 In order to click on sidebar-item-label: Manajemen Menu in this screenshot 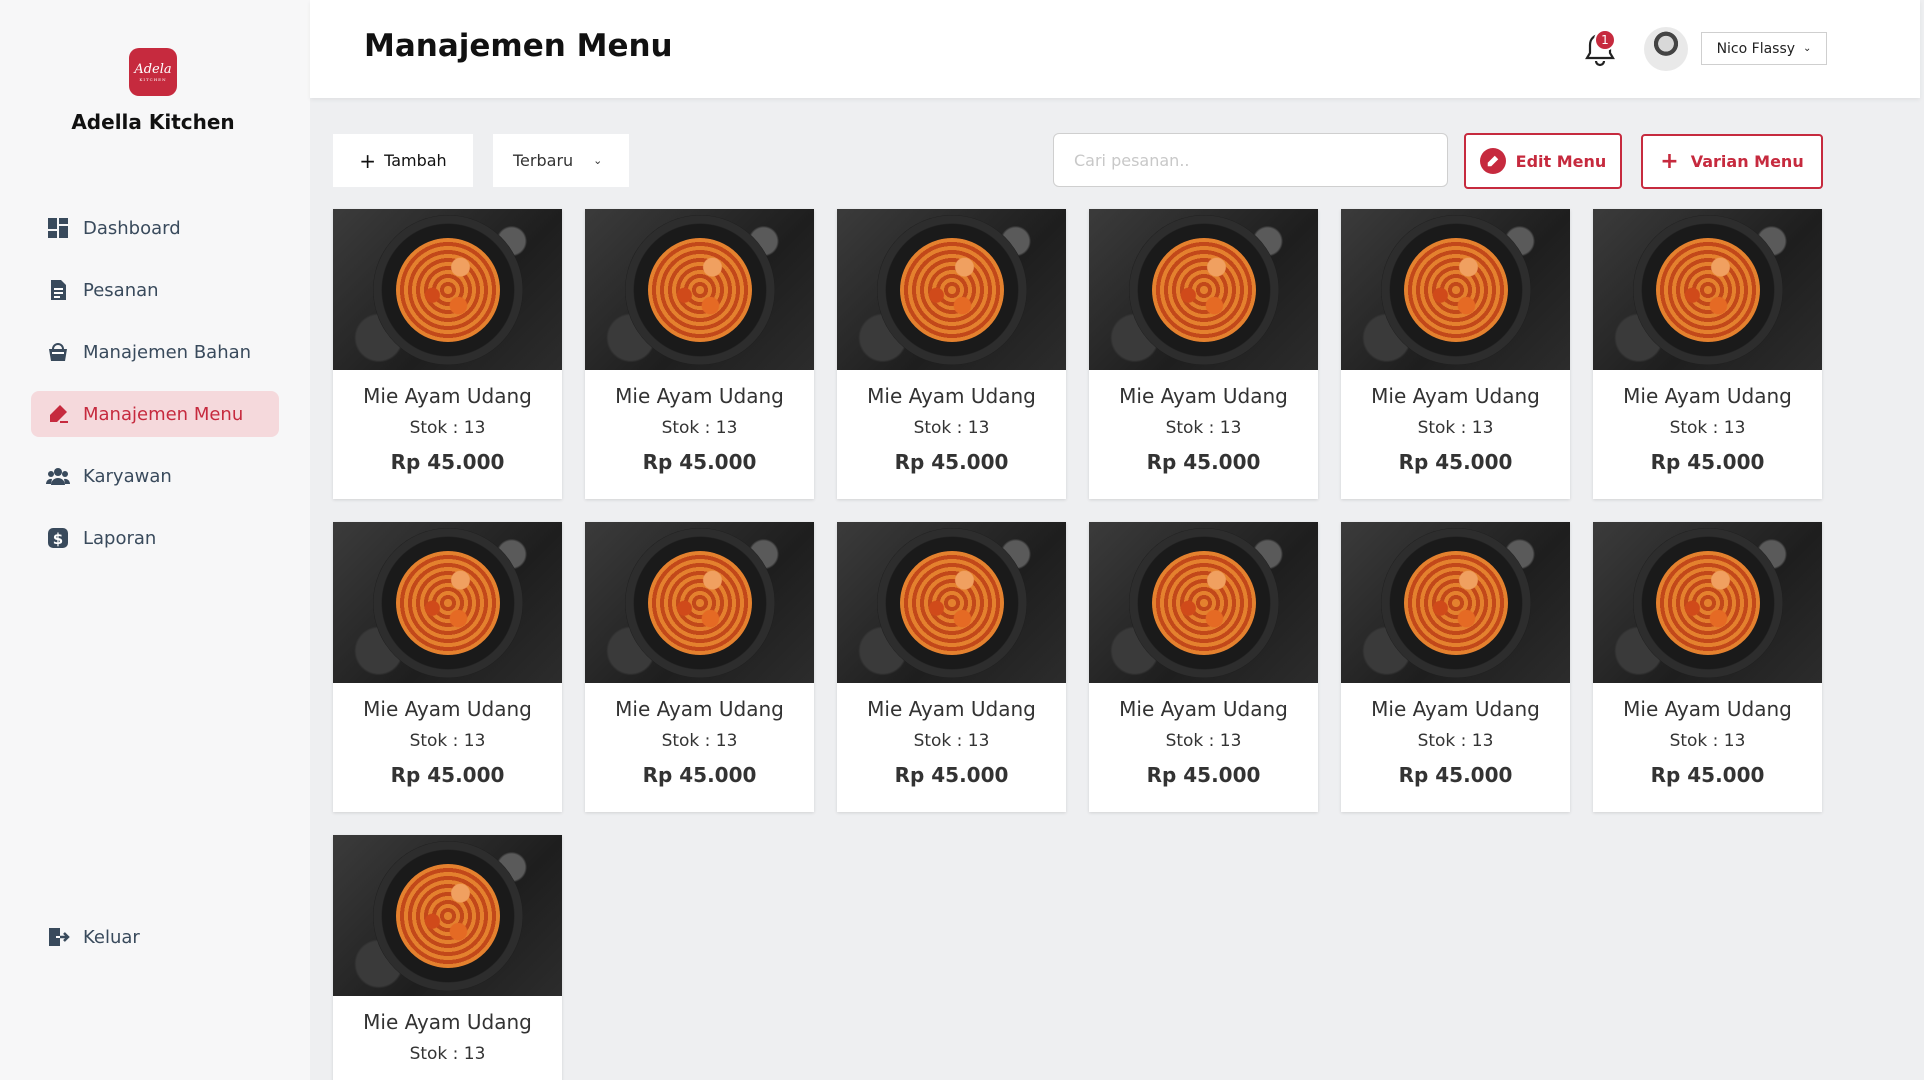, I will do `click(163, 414)`.